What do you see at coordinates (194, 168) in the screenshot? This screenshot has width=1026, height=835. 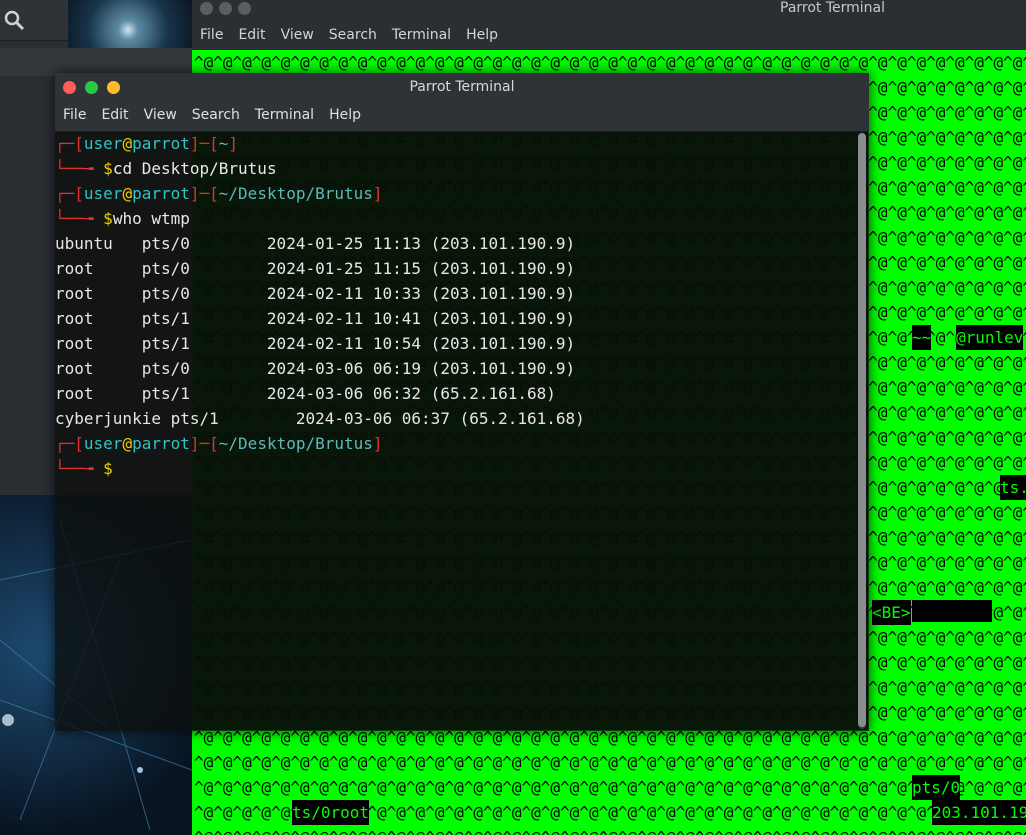 I see `command-text: cd Desktop/Brutus` at bounding box center [194, 168].